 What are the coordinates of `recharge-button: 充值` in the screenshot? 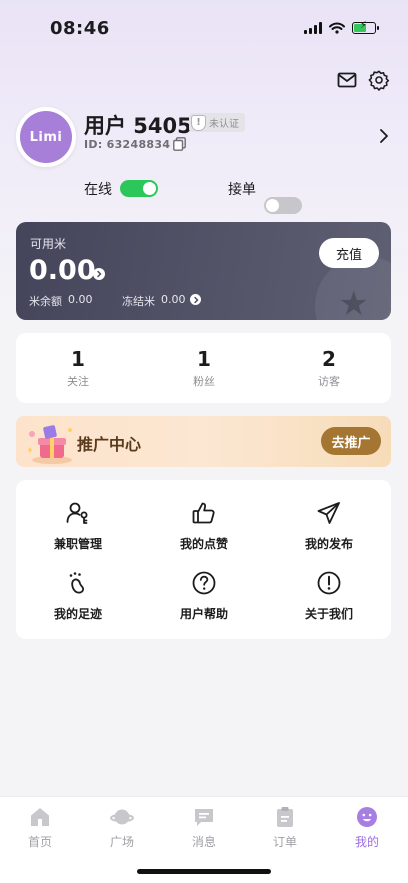 It's located at (349, 253).